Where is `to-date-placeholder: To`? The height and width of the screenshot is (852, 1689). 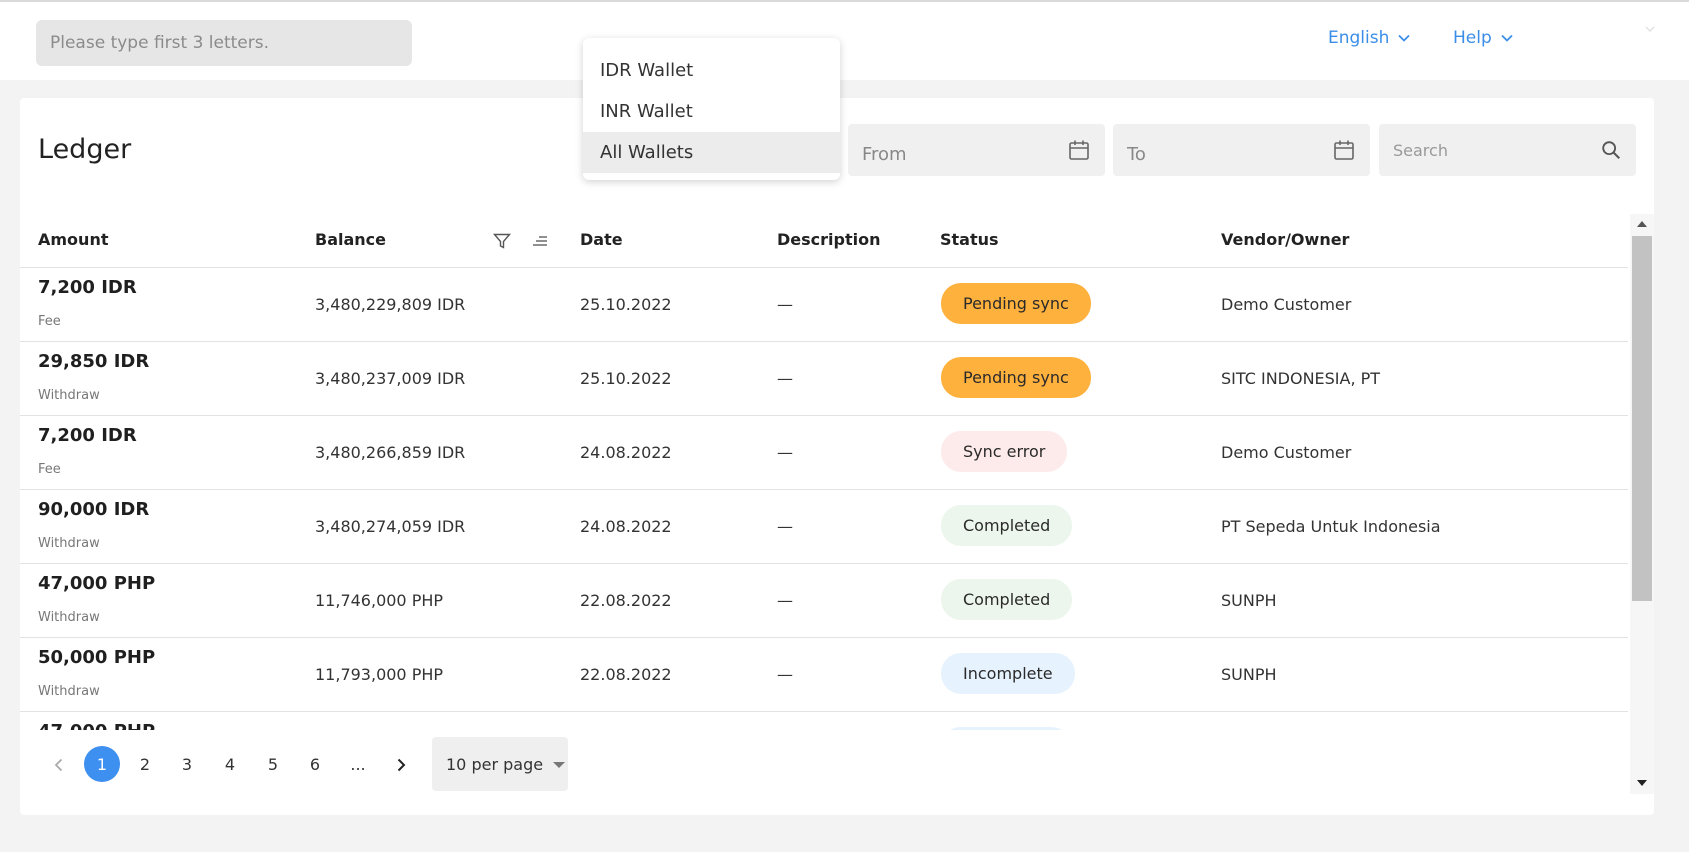
to-date-placeholder: To is located at coordinates (1136, 154).